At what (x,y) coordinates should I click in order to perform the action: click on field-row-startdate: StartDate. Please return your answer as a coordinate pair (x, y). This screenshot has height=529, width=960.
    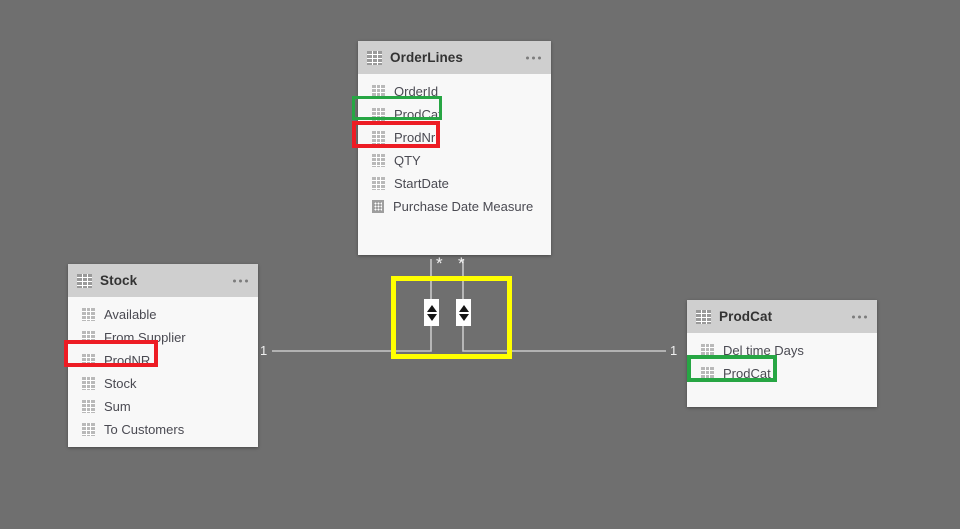
    Looking at the image, I should click on (454, 183).